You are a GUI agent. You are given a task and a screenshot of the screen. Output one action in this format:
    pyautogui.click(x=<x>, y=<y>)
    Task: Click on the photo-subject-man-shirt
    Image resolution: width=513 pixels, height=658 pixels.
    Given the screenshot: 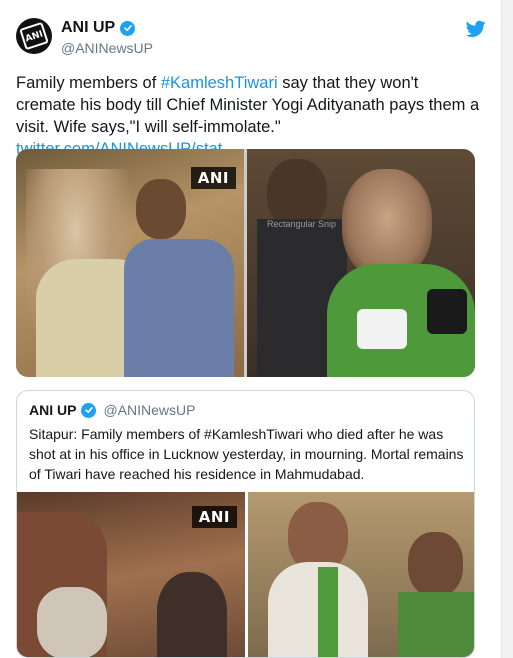 What is the action you would take?
    pyautogui.click(x=179, y=308)
    